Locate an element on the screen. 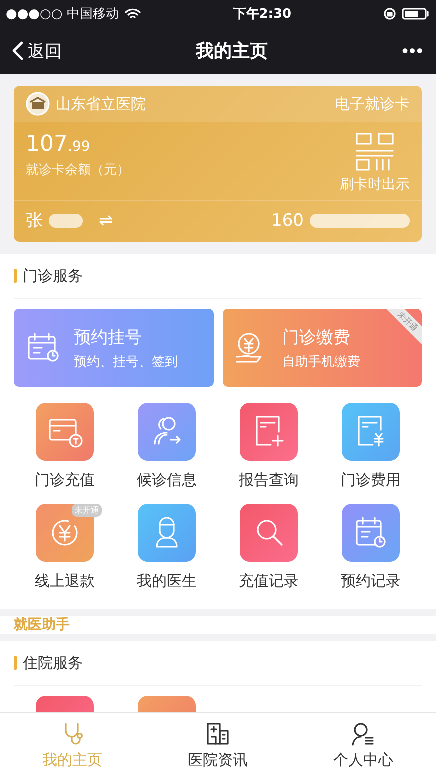 The image size is (436, 777). banner-title: 门诊缴费 is located at coordinates (317, 337).